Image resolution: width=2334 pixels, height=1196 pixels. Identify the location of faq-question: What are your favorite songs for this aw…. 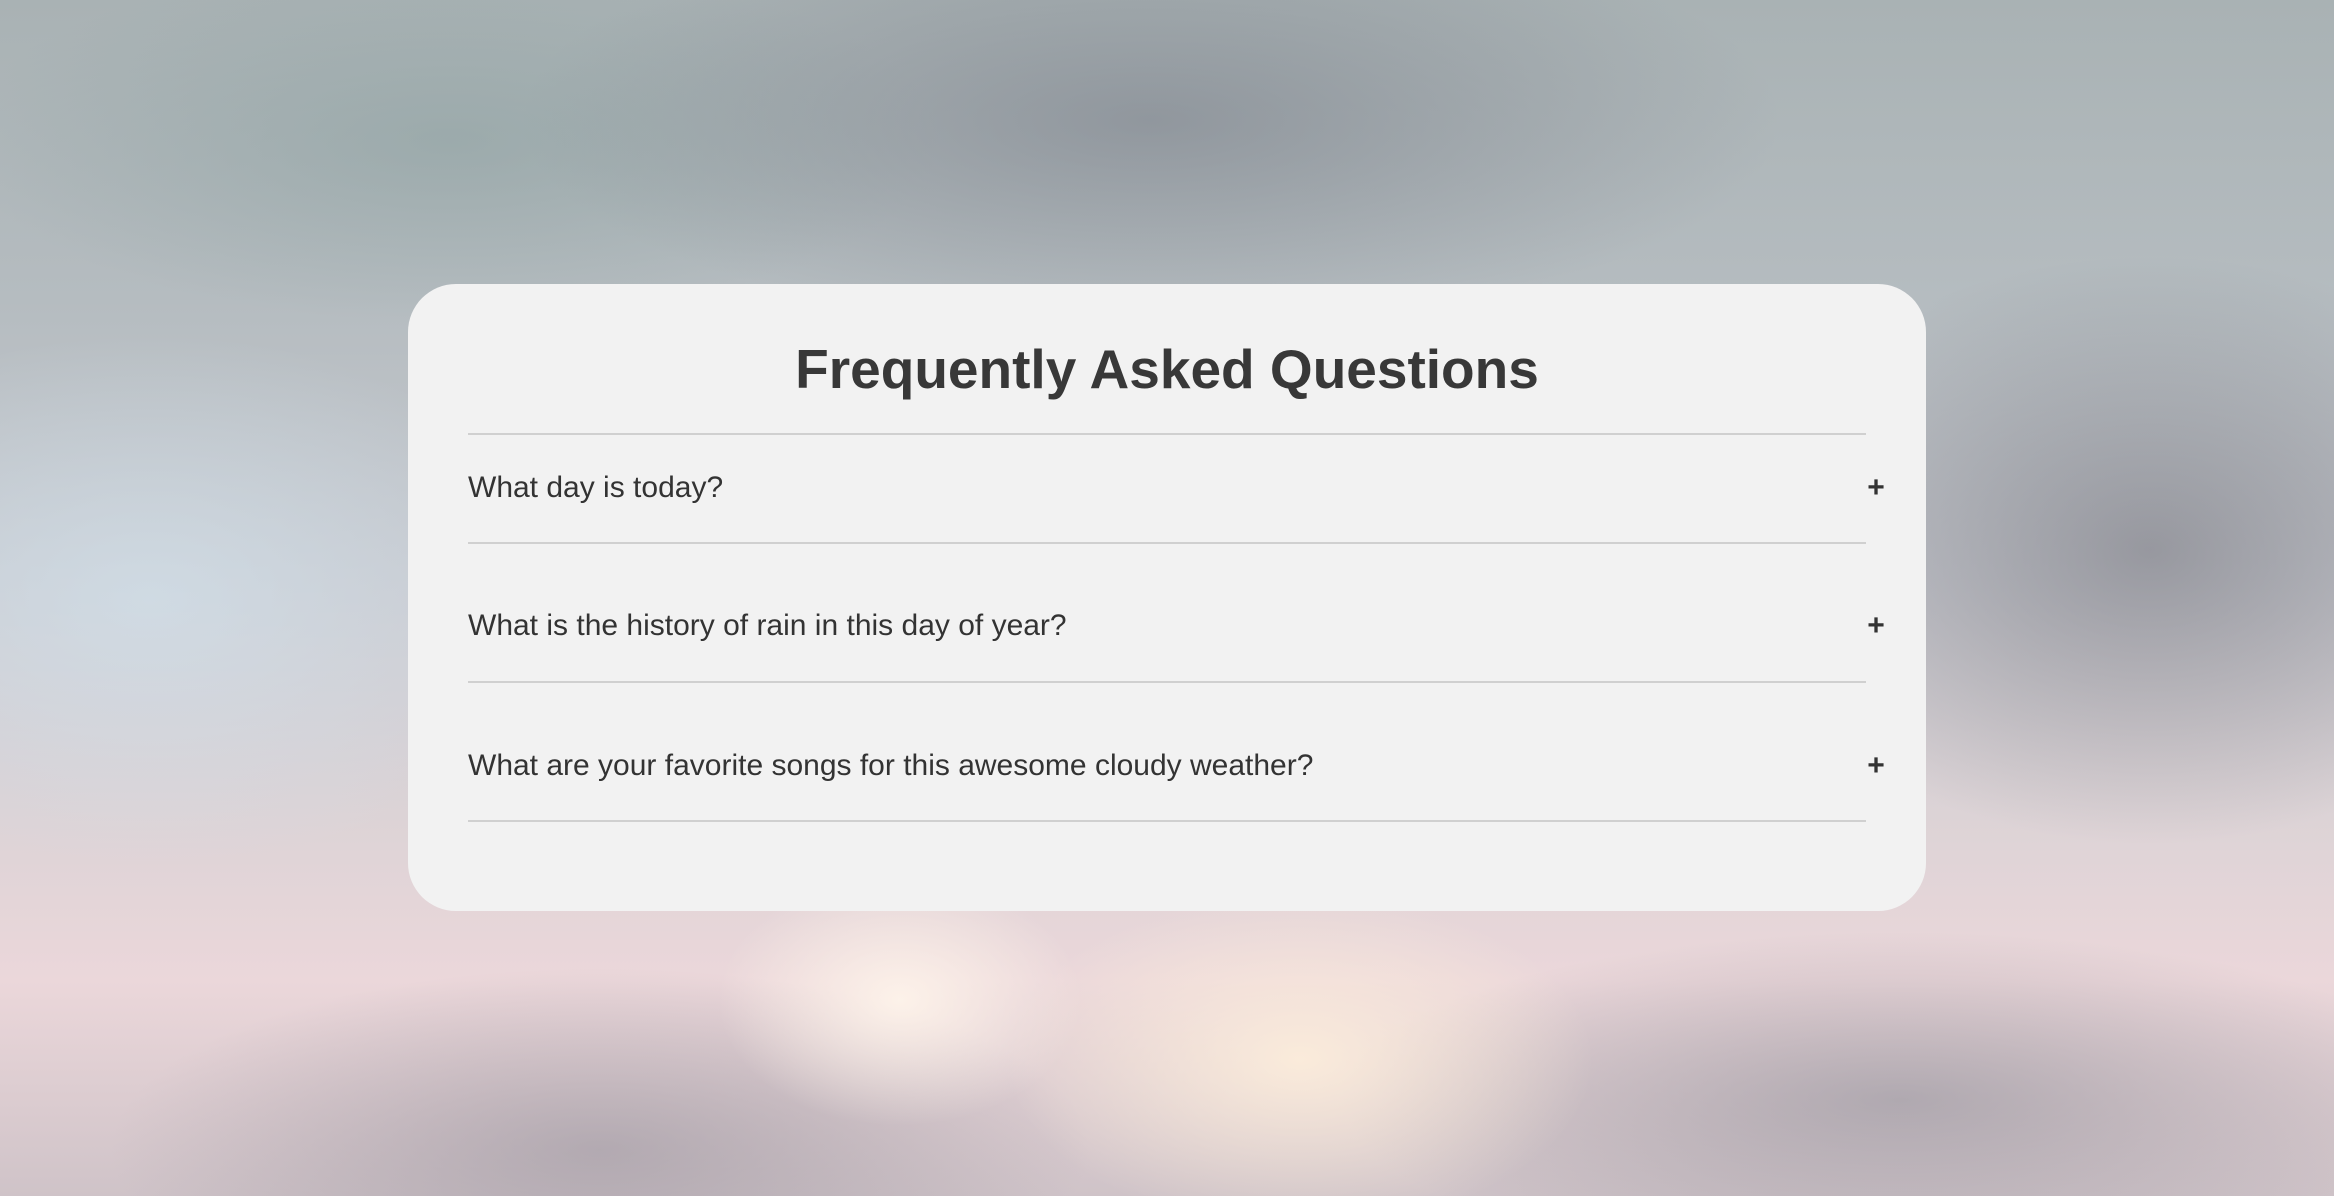
(891, 765).